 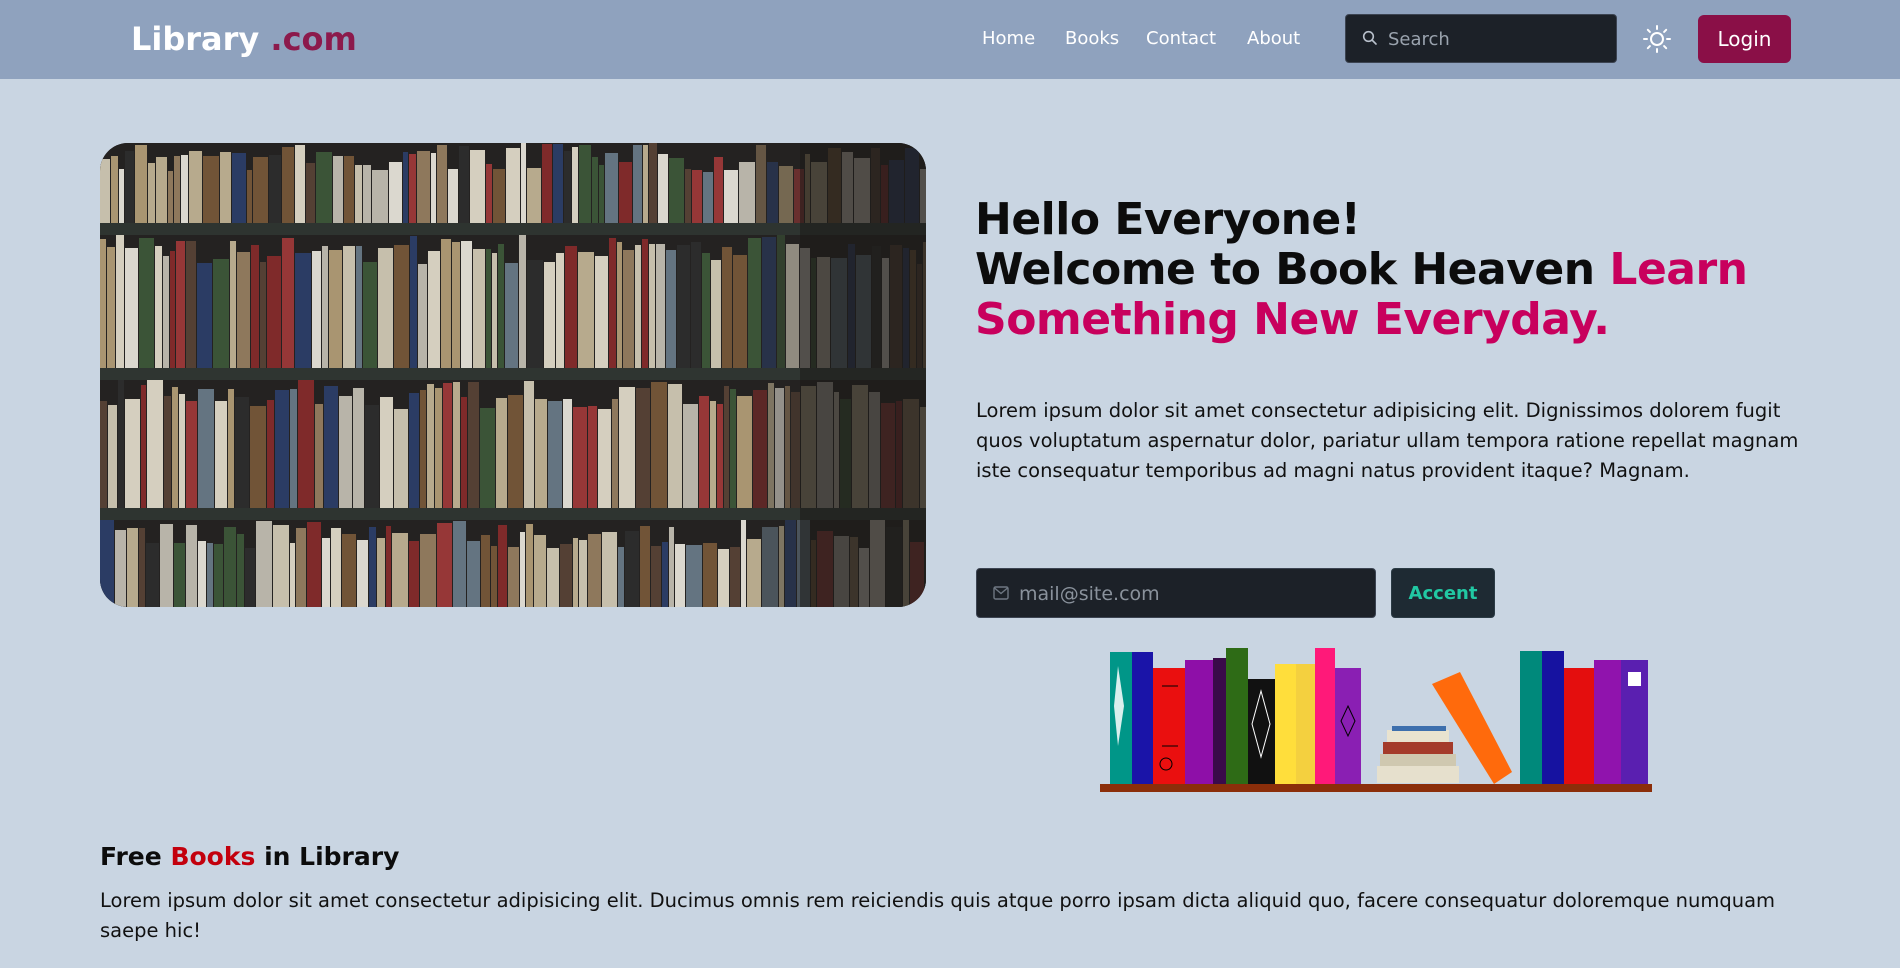 I want to click on search-bar, so click(x=1481, y=38).